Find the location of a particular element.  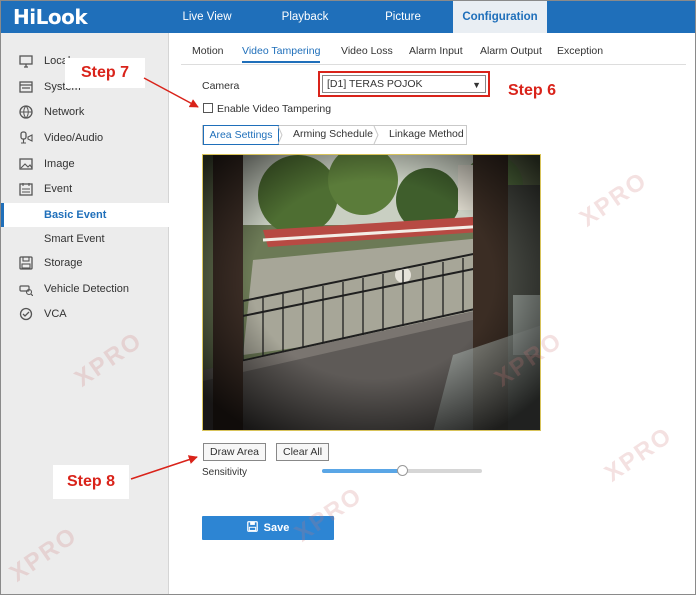

annotation-arrows is located at coordinates (164, 278).